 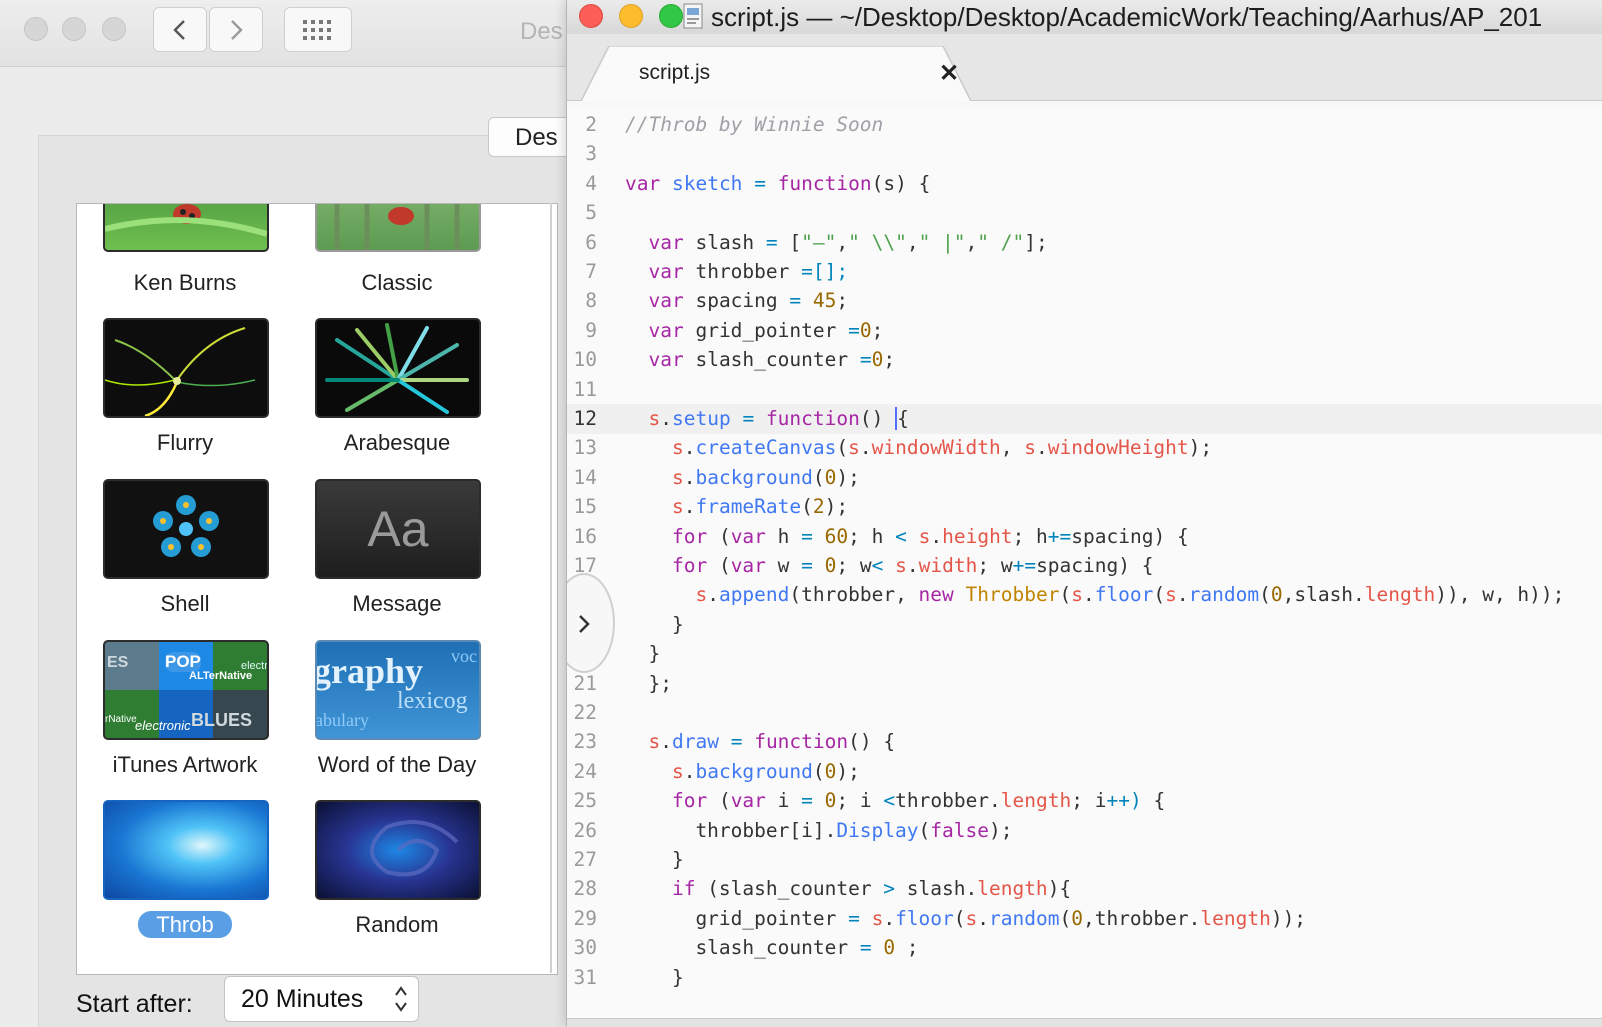 What do you see at coordinates (766, 330) in the screenshot?
I see `code-text: var grid_pointer =0;` at bounding box center [766, 330].